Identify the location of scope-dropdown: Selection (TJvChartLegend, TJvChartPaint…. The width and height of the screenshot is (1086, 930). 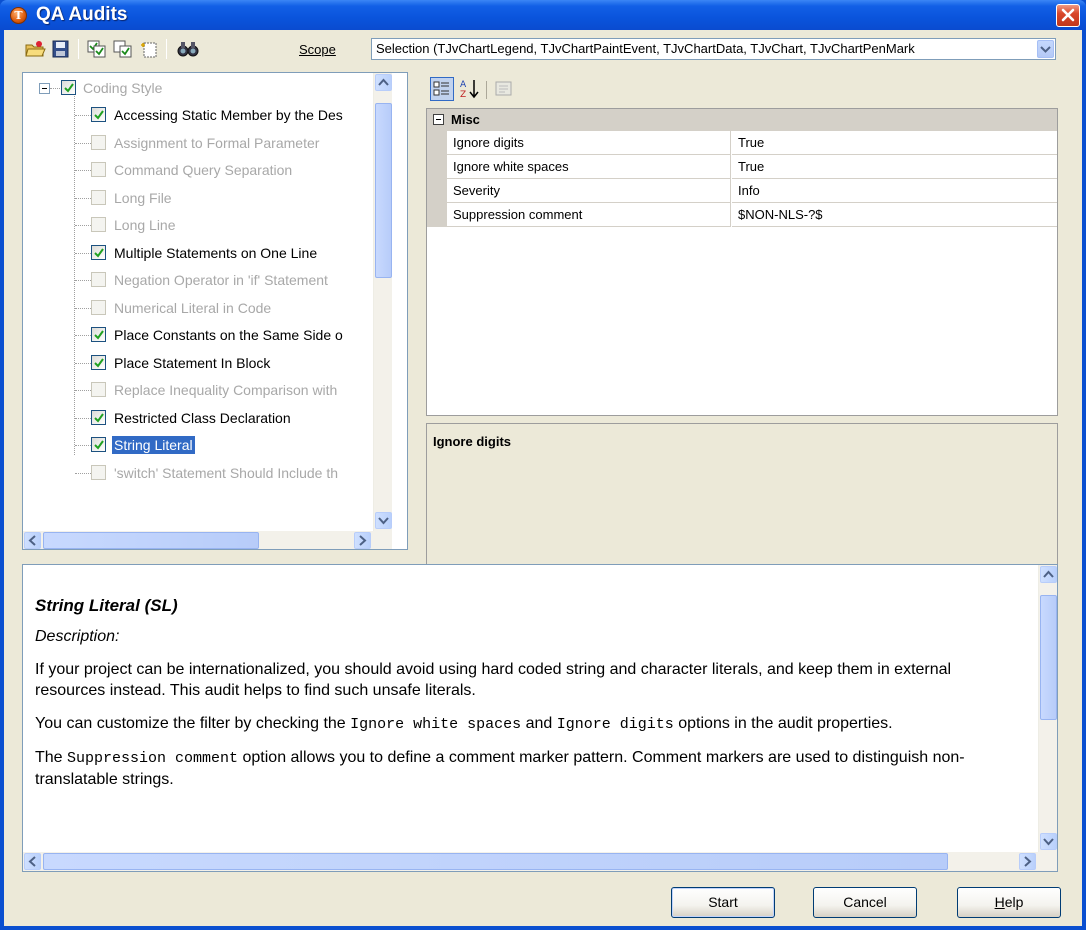
(713, 49).